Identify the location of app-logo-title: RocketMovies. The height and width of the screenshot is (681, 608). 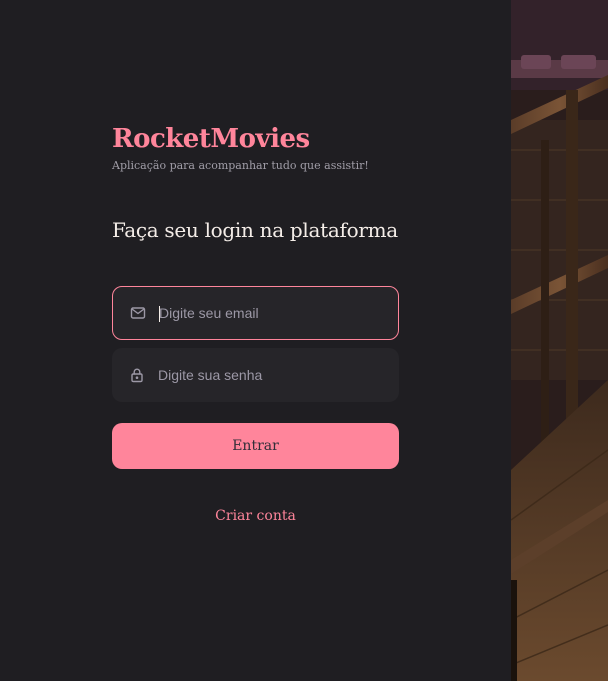
(211, 139).